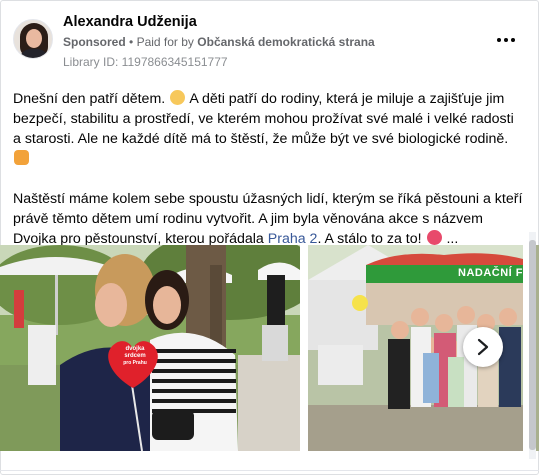 The image size is (539, 475). What do you see at coordinates (165, 42) in the screenshot?
I see `paid-for-prefix: Paid for by` at bounding box center [165, 42].